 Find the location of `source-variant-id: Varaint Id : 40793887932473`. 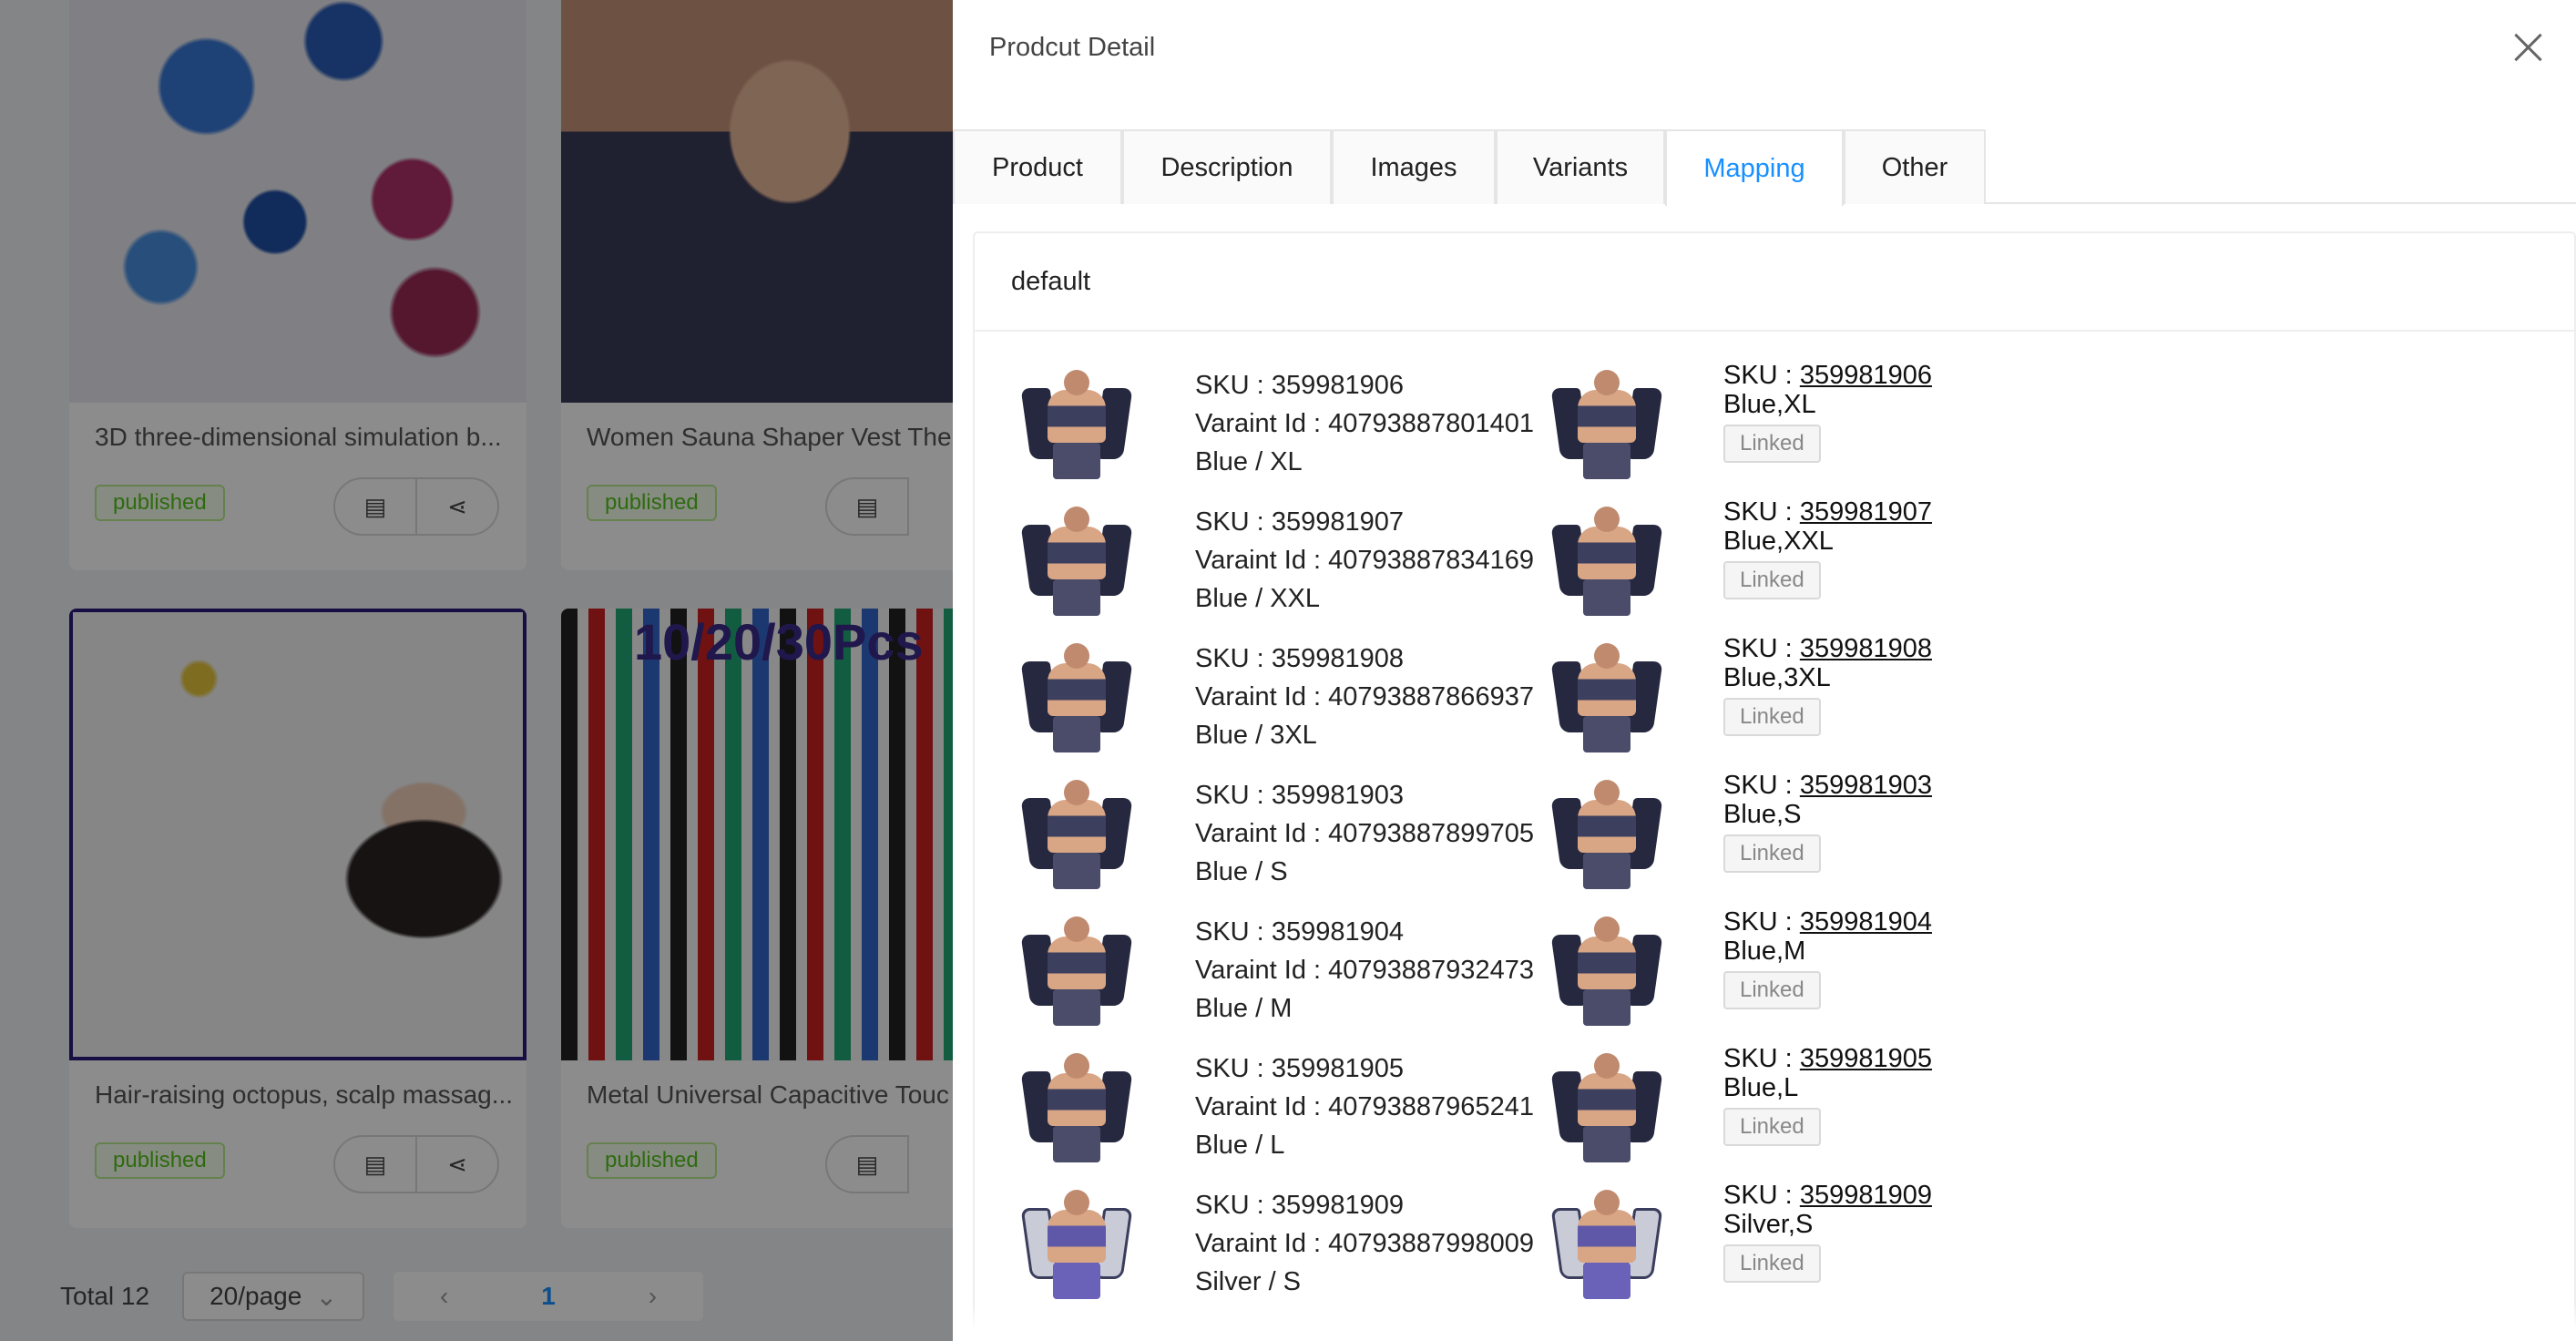

source-variant-id: Varaint Id : 40793887932473 is located at coordinates (1365, 970).